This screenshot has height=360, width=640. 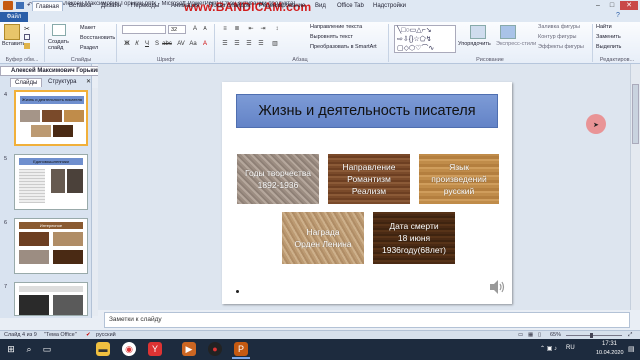 I want to click on copy-icon, so click(x=27, y=37).